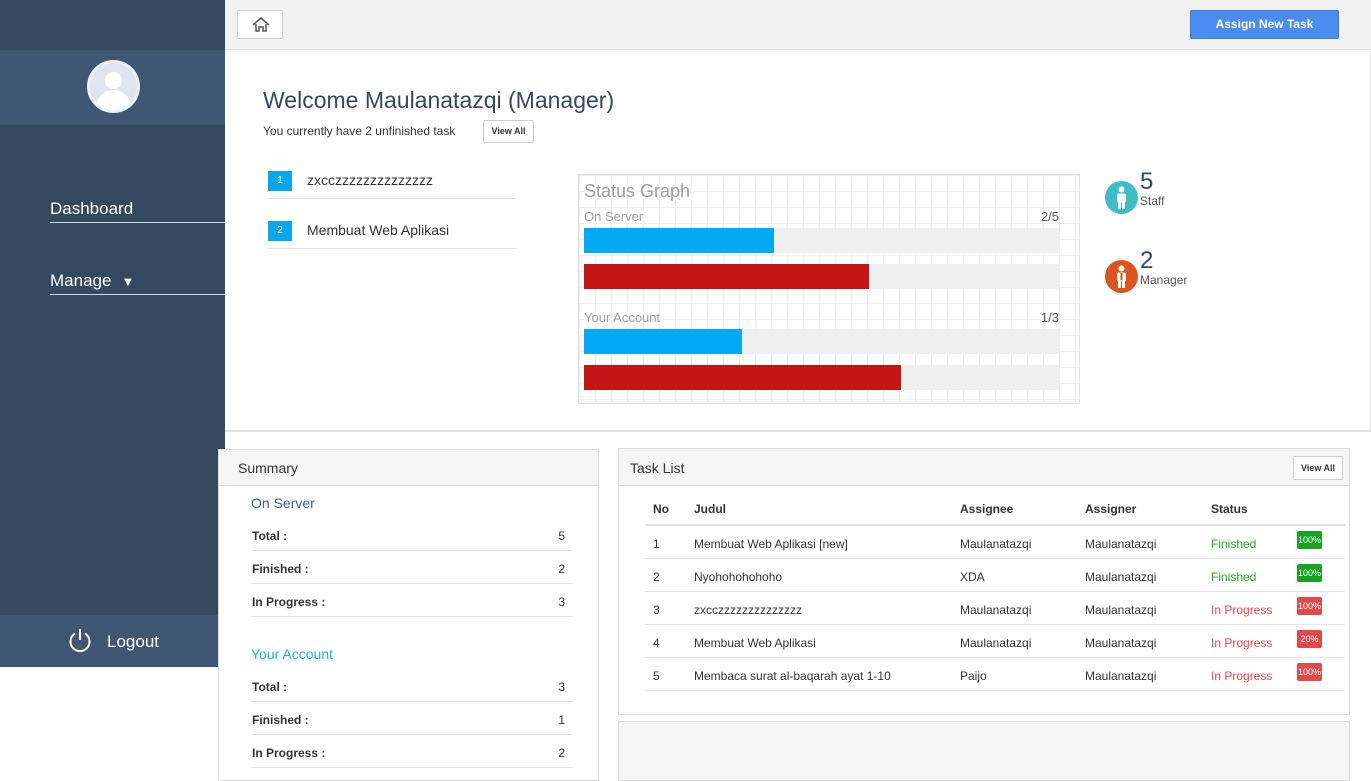  I want to click on cell-status: Finished, so click(1234, 577).